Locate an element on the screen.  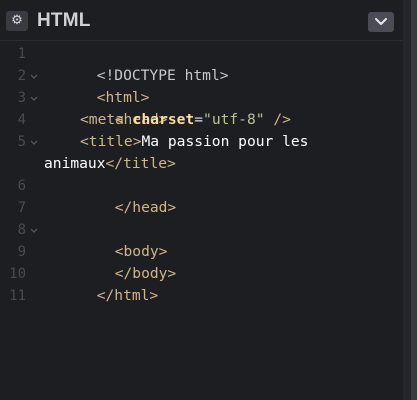
line-number: 4 is located at coordinates (21, 120).